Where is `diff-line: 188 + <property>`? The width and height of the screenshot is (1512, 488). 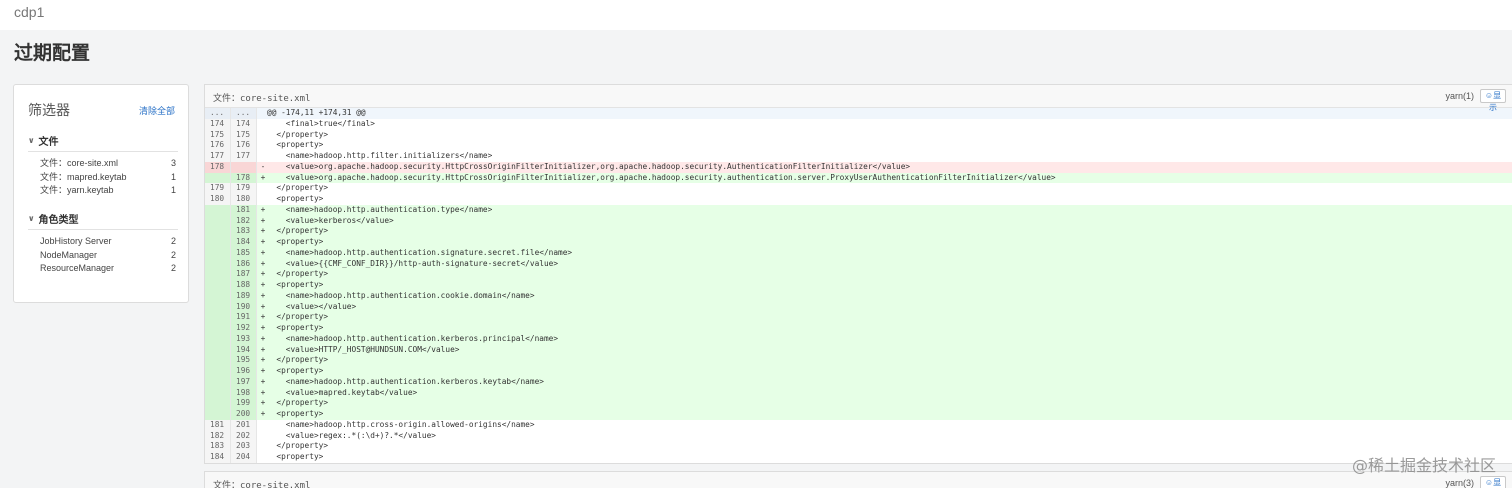
diff-line: 188 + <property> is located at coordinates (858, 285).